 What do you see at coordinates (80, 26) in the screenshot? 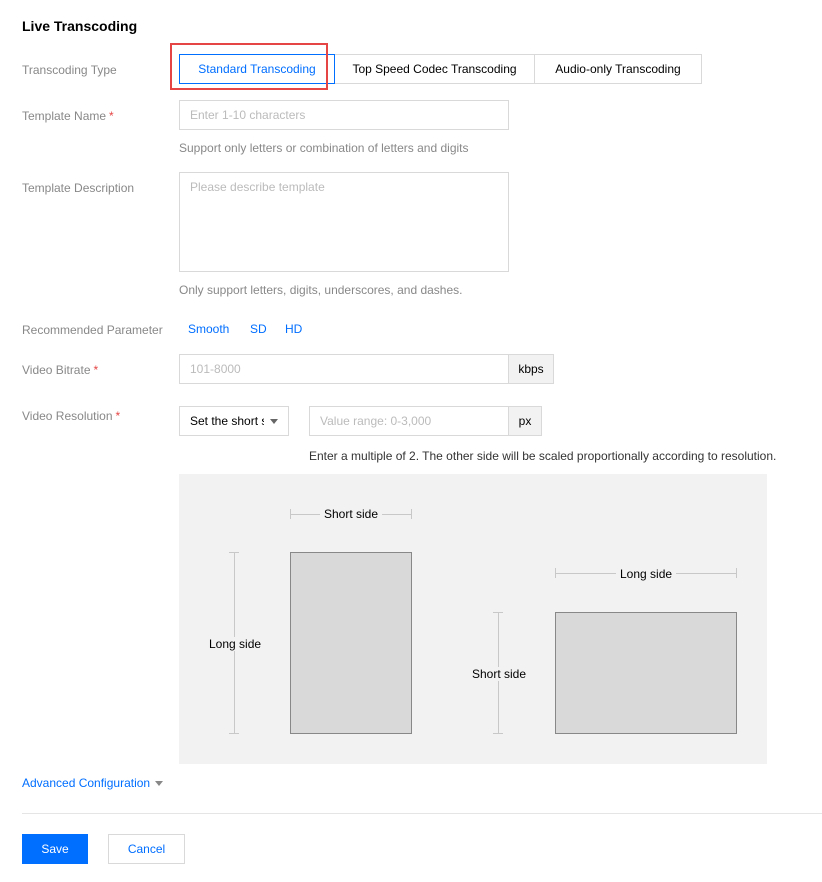
I see `page-title: Live Transcoding` at bounding box center [80, 26].